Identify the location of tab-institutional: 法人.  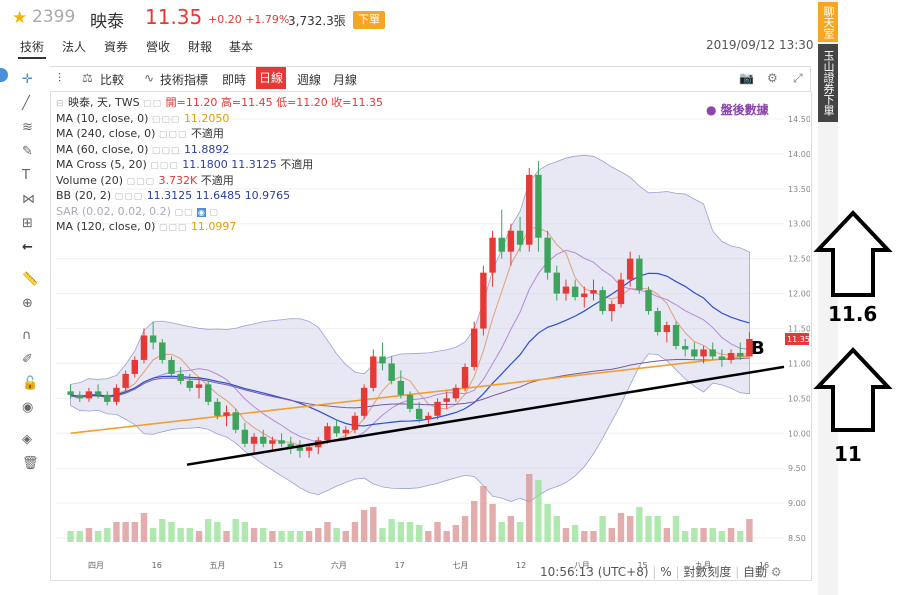
(74, 46).